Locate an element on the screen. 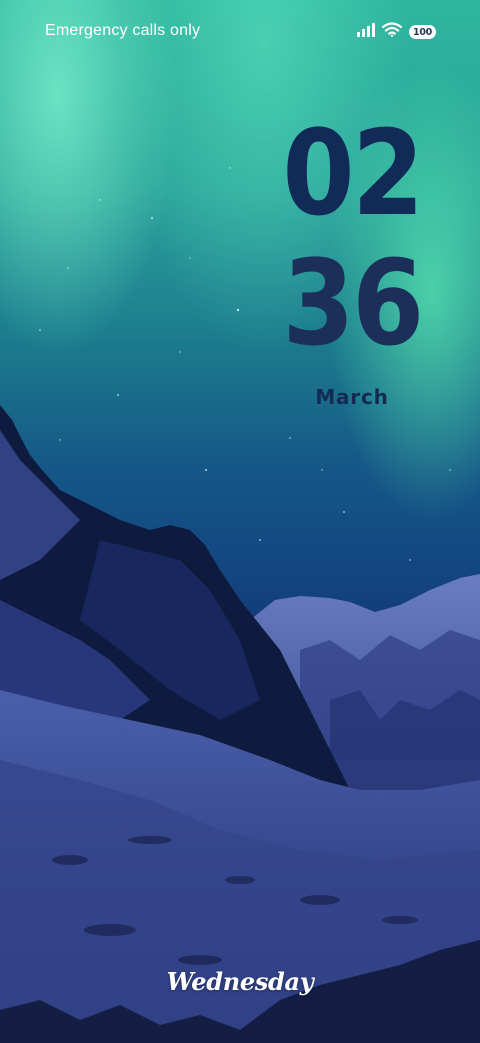  wifi-icon is located at coordinates (392, 32).